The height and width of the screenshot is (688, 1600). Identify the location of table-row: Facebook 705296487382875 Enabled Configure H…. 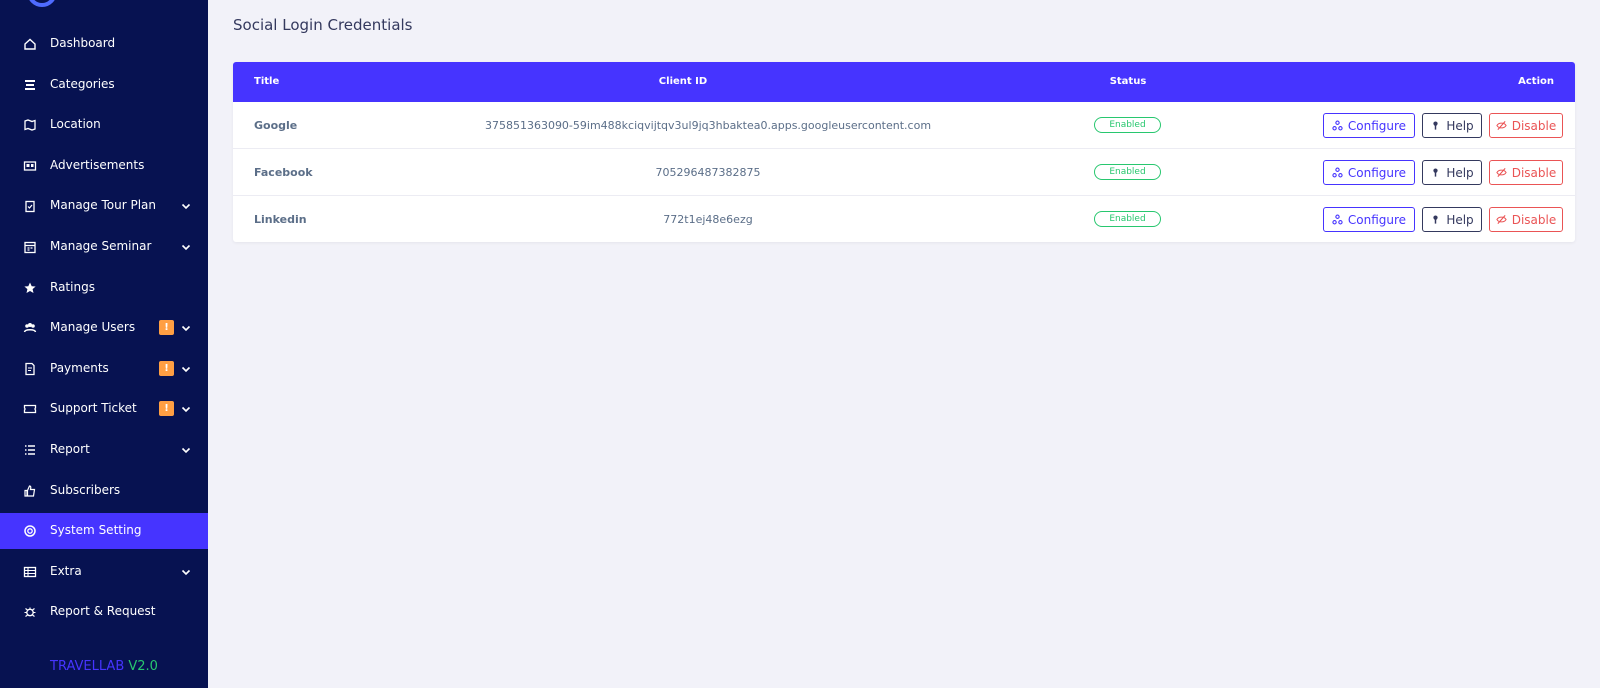
(904, 172).